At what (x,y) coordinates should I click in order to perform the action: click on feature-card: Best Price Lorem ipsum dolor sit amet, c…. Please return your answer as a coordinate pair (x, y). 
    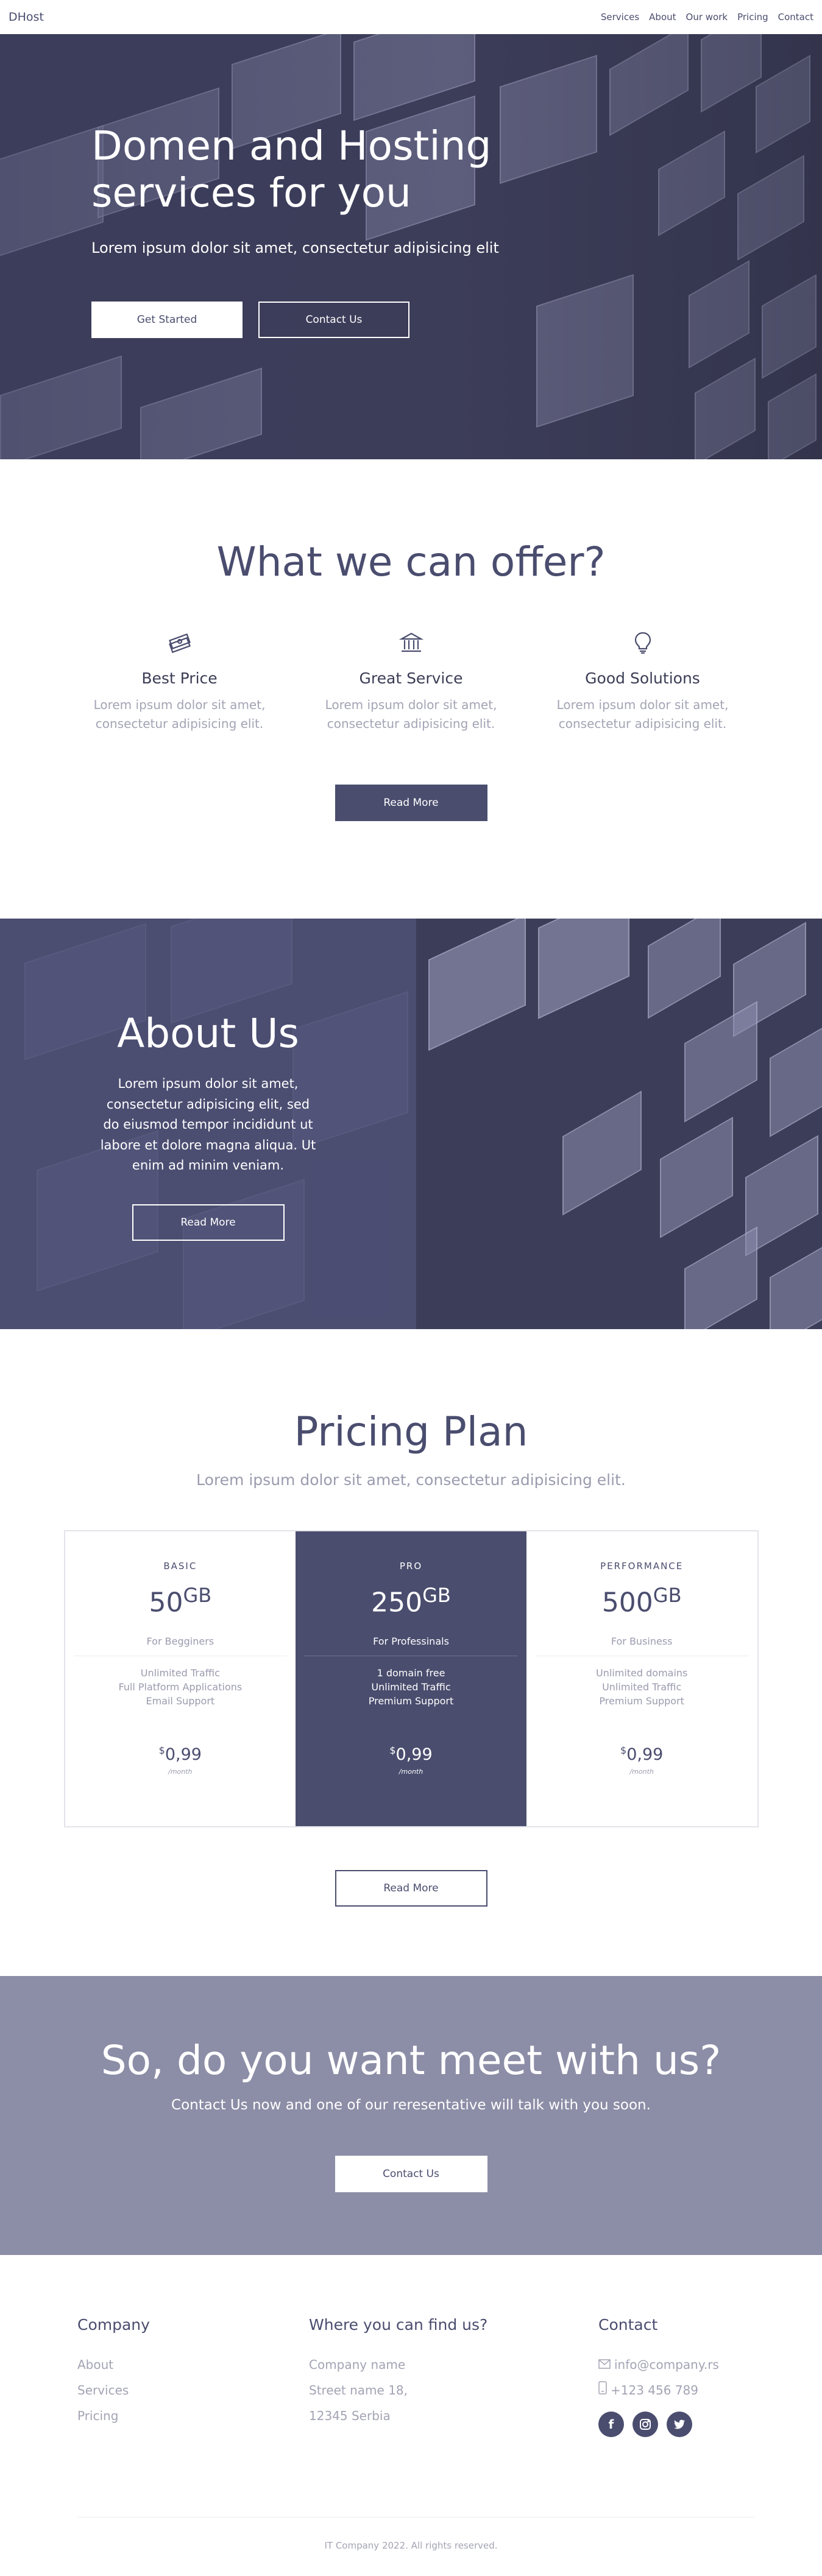
    Looking at the image, I should click on (180, 680).